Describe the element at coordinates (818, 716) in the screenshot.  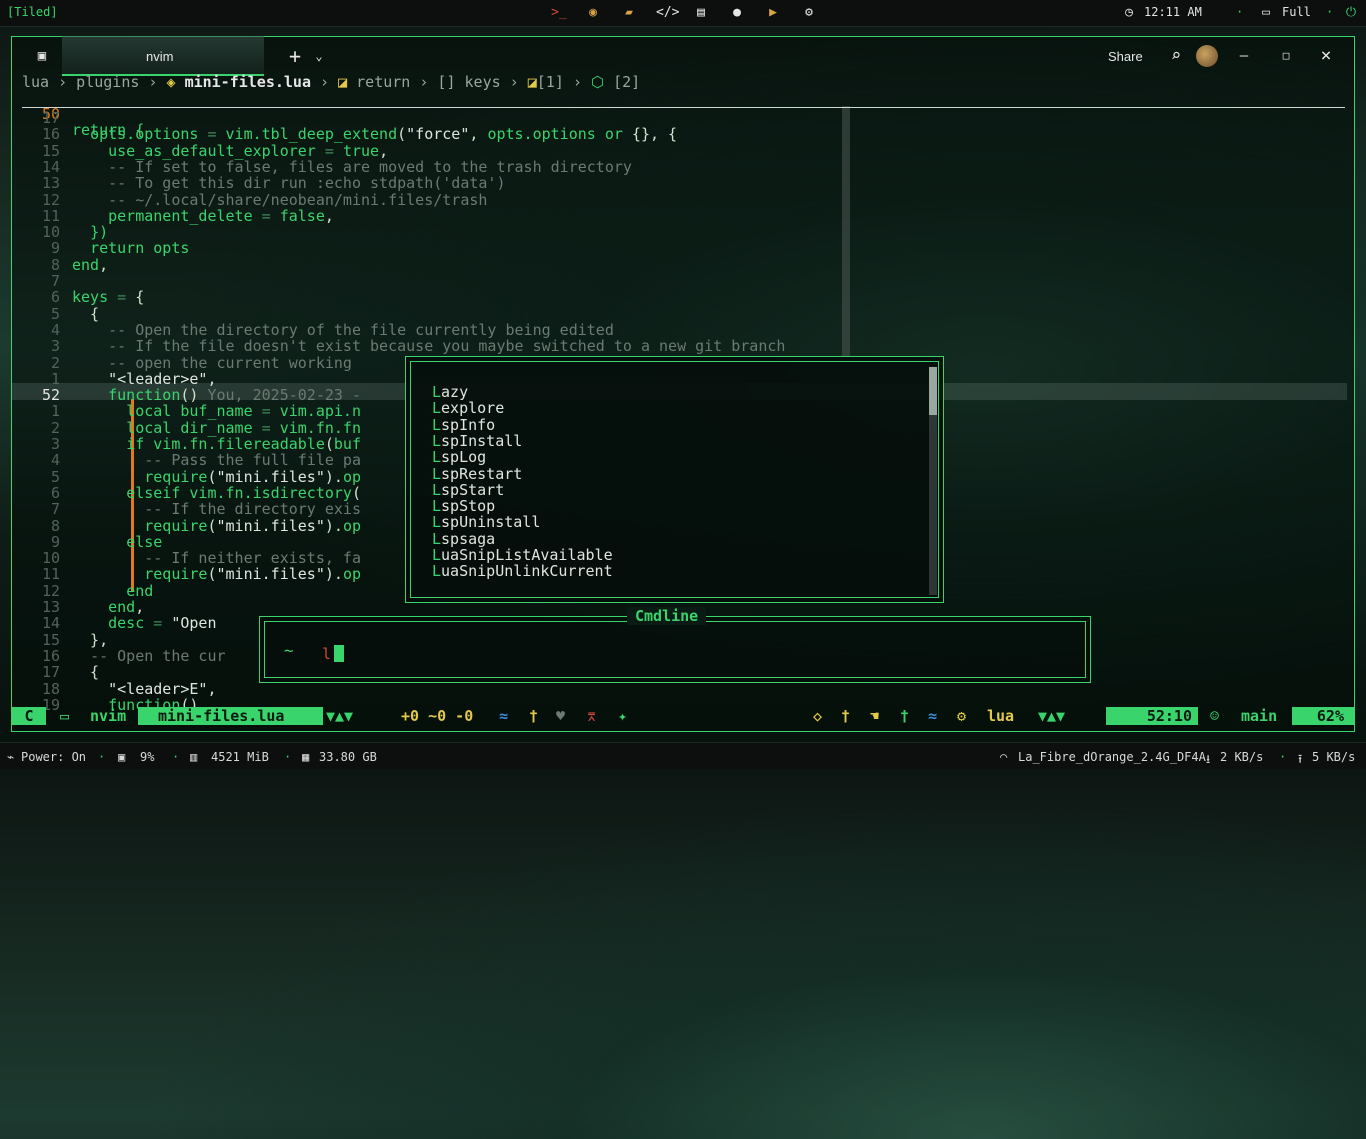
I see `diamond-icon: ◇` at that location.